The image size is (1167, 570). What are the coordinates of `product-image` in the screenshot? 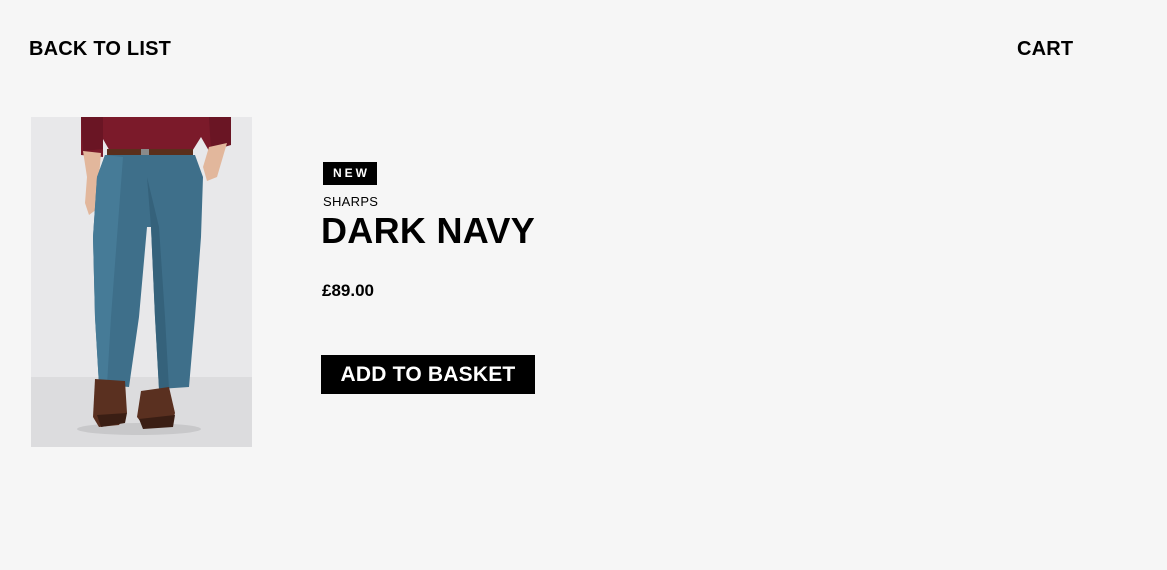 It's located at (141, 282).